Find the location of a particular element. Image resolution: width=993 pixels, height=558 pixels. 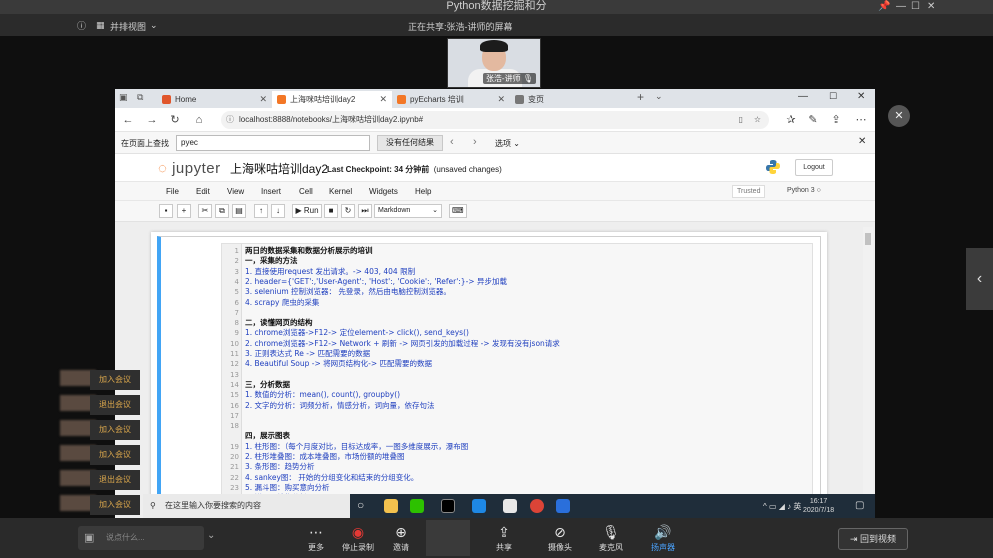

vertical-scrollbar is located at coordinates (868, 372).